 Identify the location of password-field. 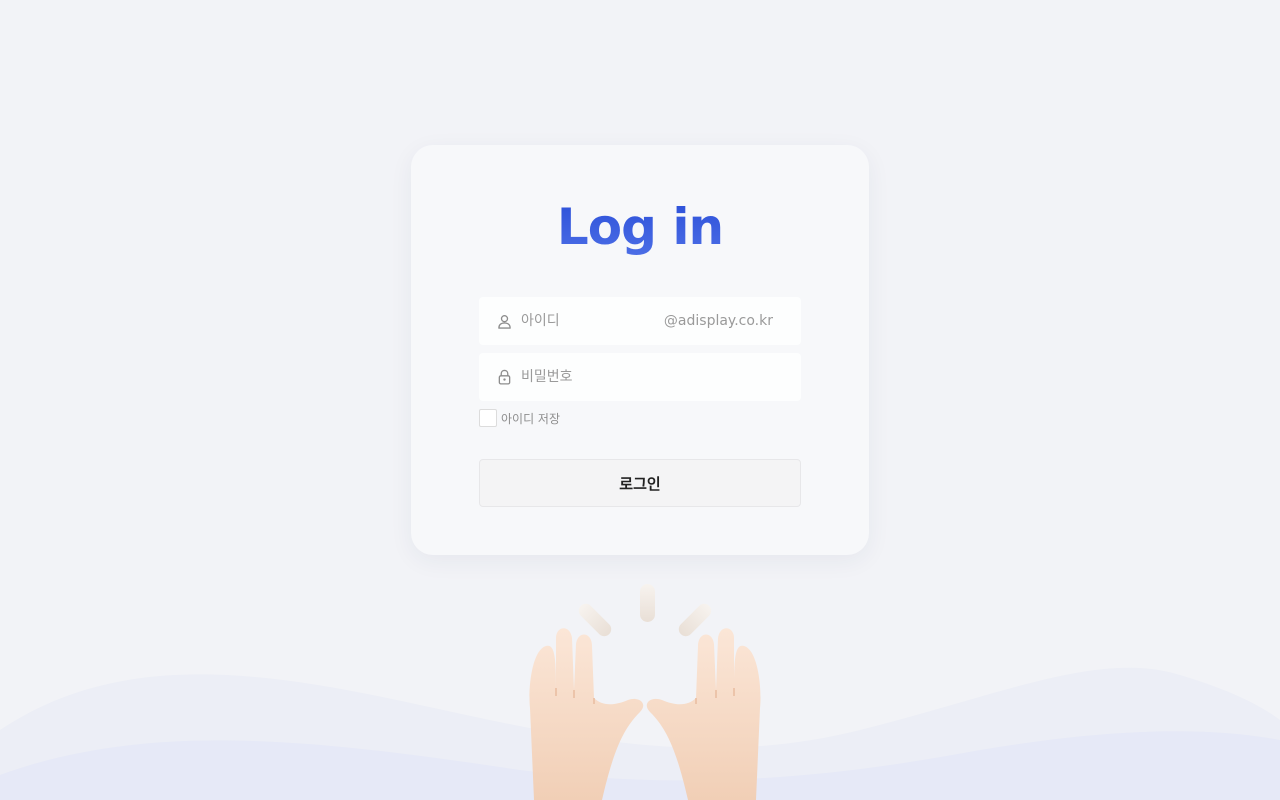
(640, 377).